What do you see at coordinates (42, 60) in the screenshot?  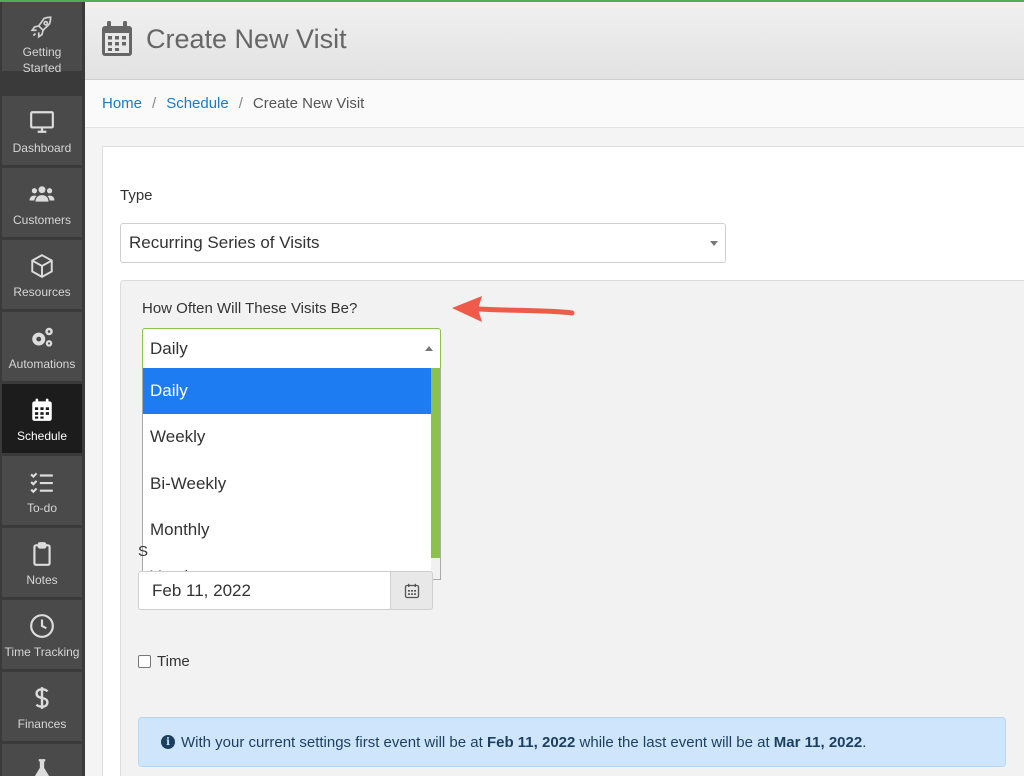 I see `sidebar-item-label: Getting Started` at bounding box center [42, 60].